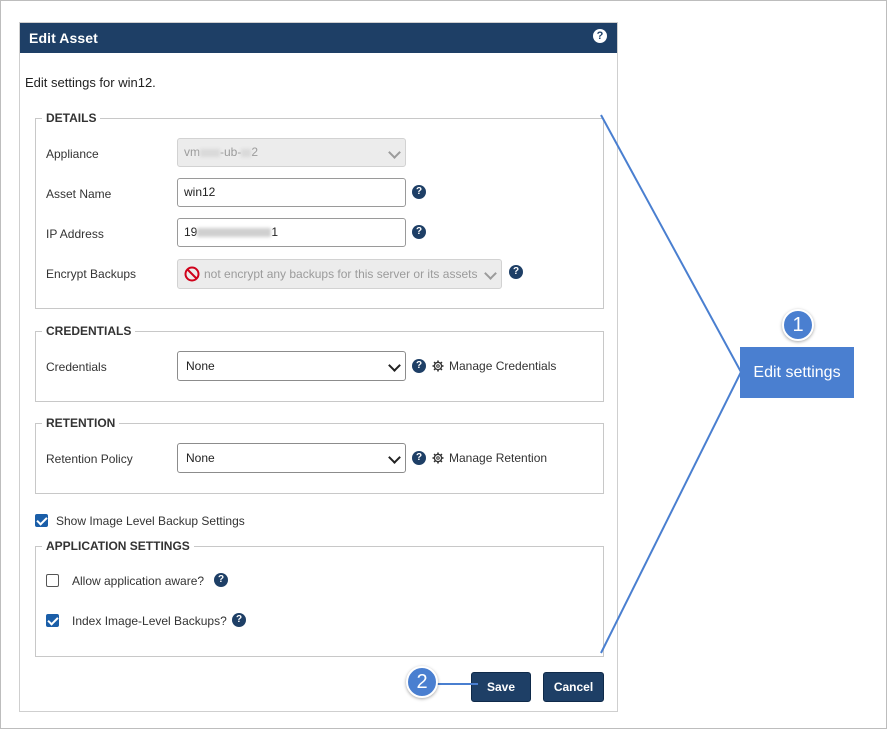 The image size is (887, 729). I want to click on application-settings-section: APPLICATION SETTINGS, so click(319, 598).